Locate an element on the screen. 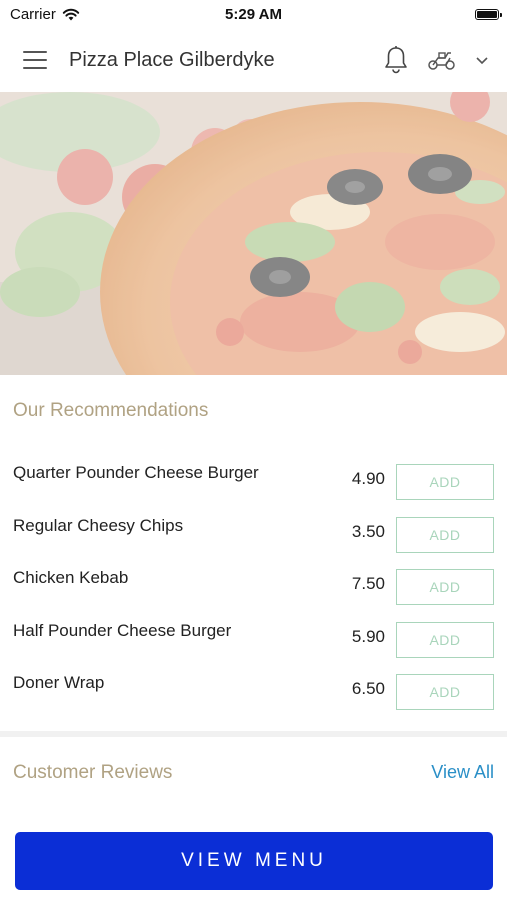  status-bar: Carrier 5:29 AM is located at coordinates (253, 14).